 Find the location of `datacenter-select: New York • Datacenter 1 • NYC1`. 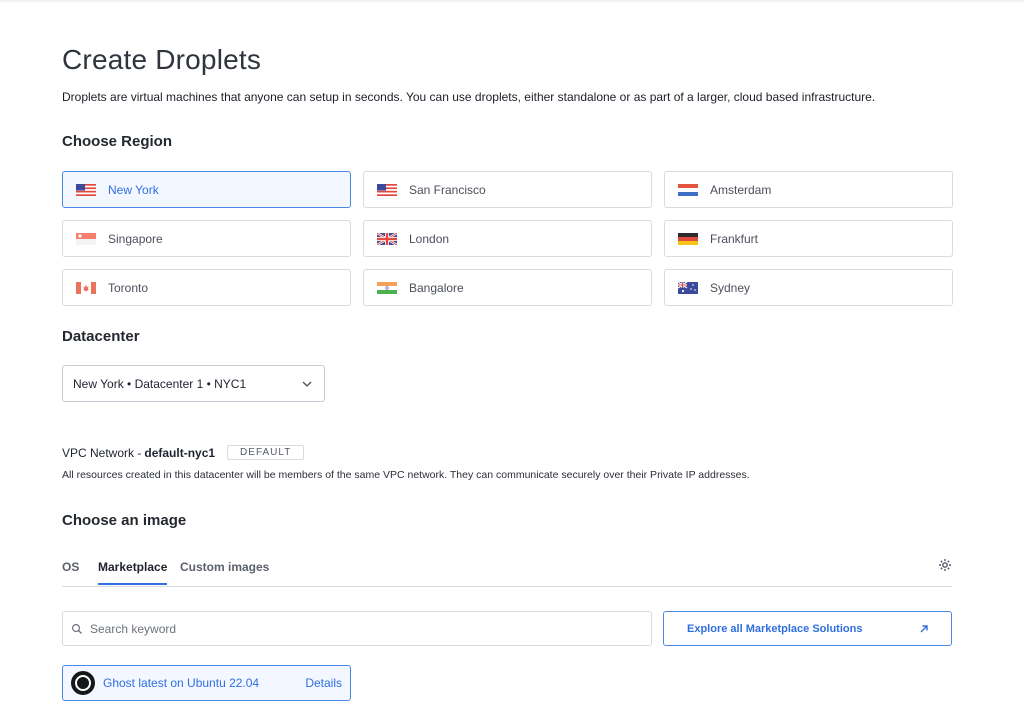

datacenter-select: New York • Datacenter 1 • NYC1 is located at coordinates (193, 383).